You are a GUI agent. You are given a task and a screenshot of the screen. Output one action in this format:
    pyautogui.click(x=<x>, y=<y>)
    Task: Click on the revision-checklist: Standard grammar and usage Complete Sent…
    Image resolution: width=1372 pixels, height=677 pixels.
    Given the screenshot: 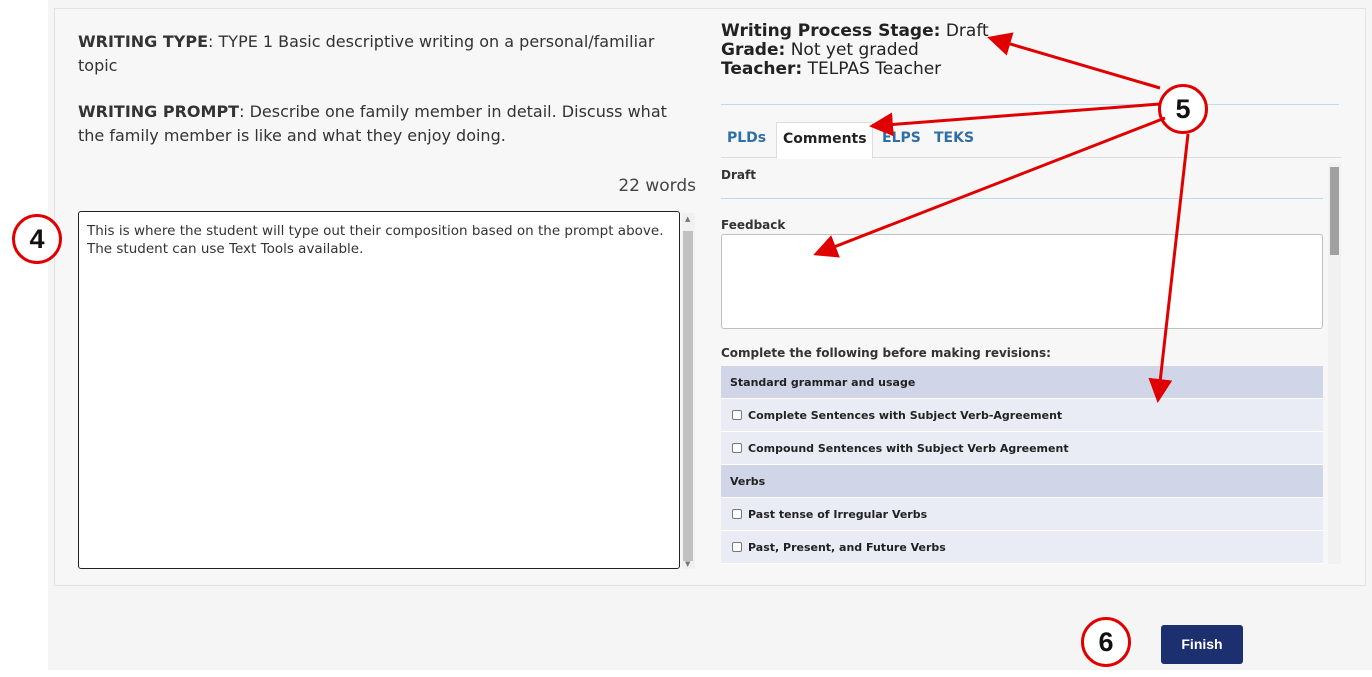 What is the action you would take?
    pyautogui.click(x=1022, y=465)
    